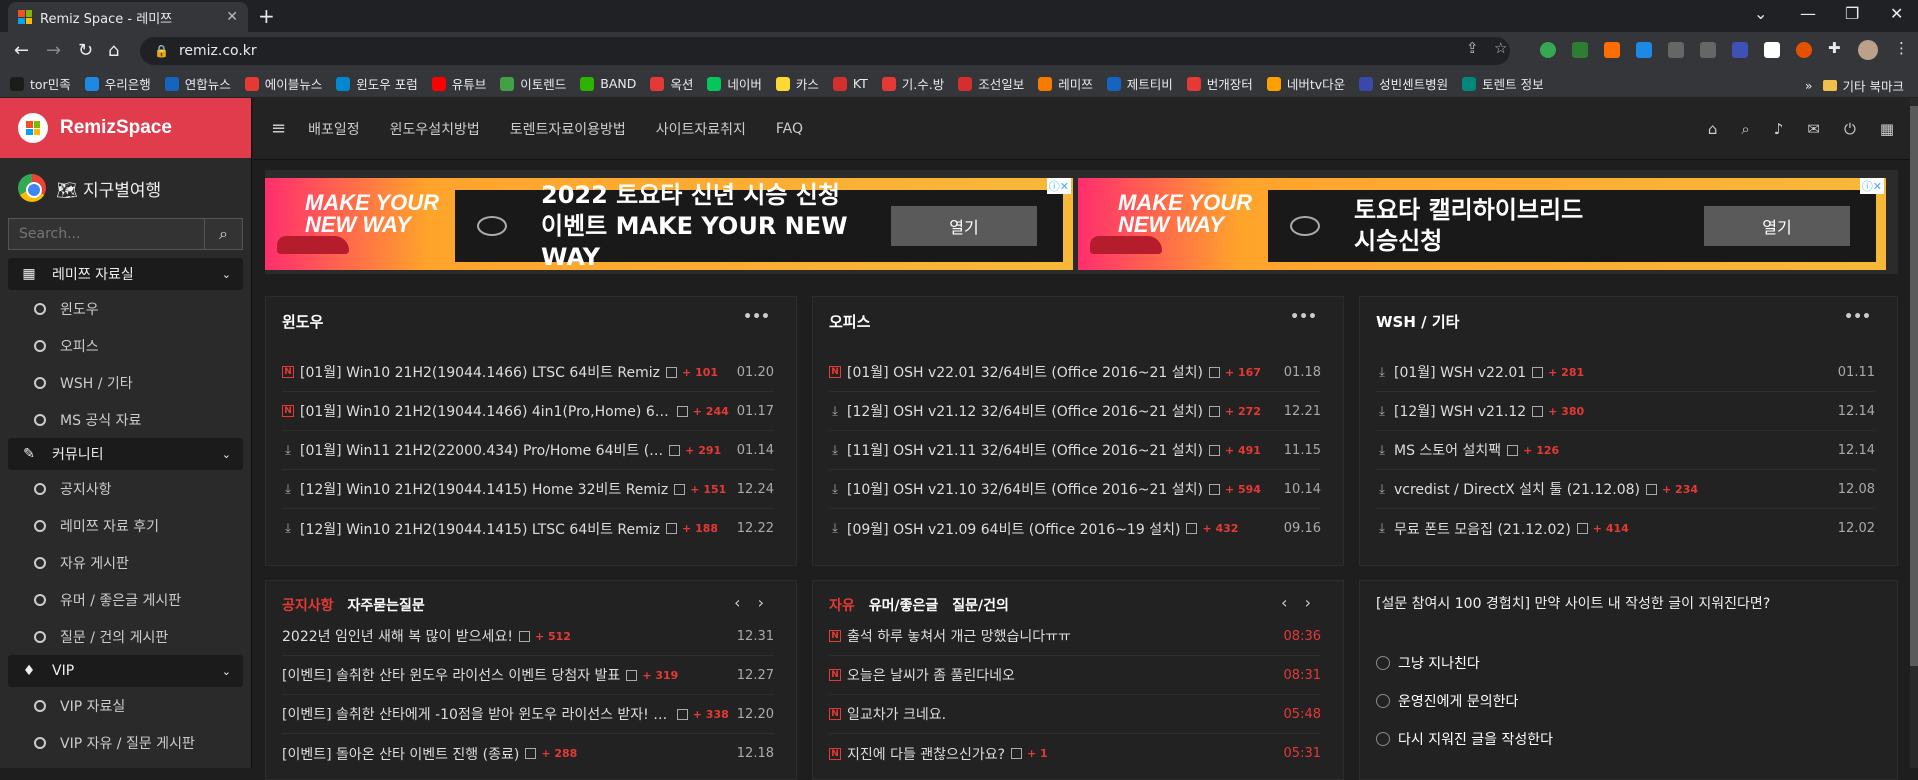 The height and width of the screenshot is (780, 1918). What do you see at coordinates (1852, 13) in the screenshot?
I see `maximize-button: ❐` at bounding box center [1852, 13].